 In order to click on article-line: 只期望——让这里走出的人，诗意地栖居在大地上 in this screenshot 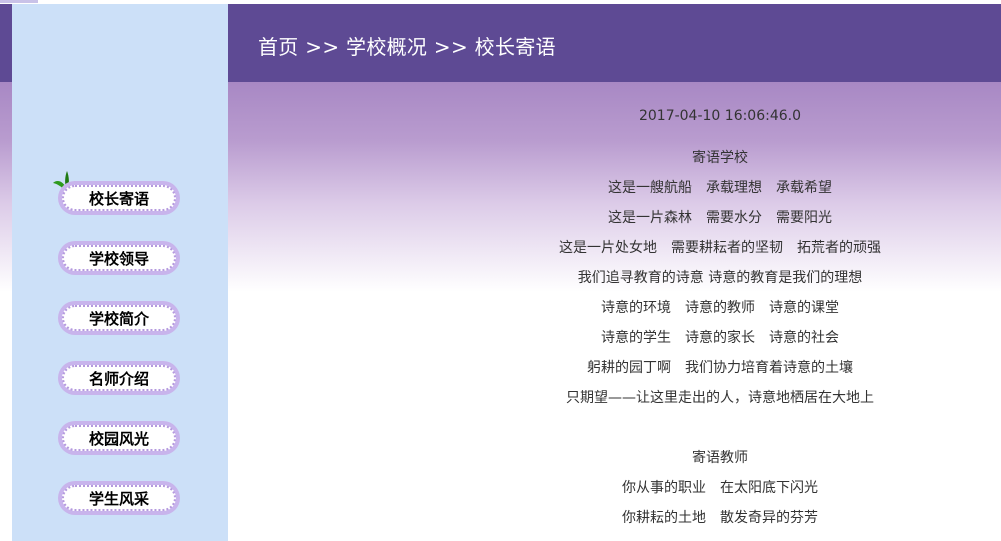, I will do `click(720, 398)`.